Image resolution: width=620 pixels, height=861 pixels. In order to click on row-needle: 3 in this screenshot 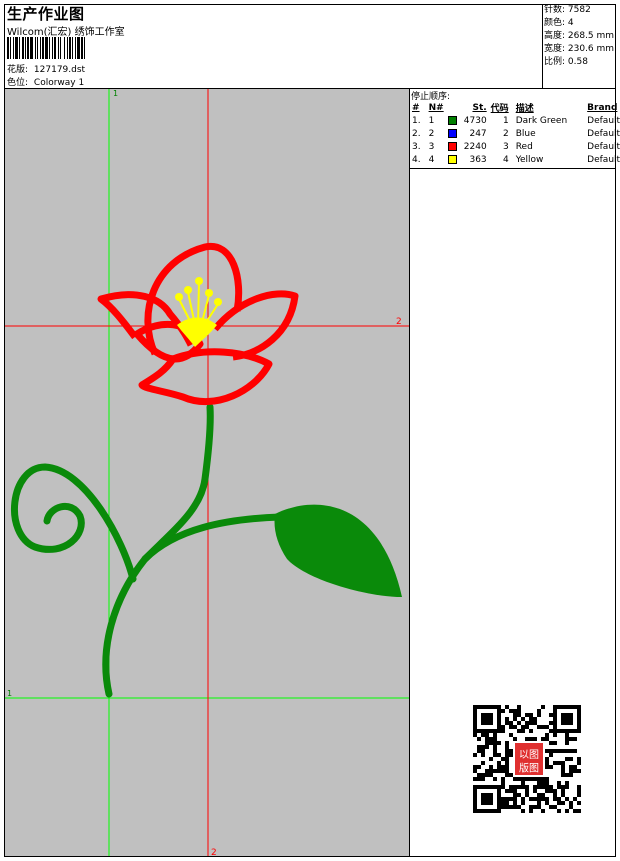, I will do `click(431, 146)`.